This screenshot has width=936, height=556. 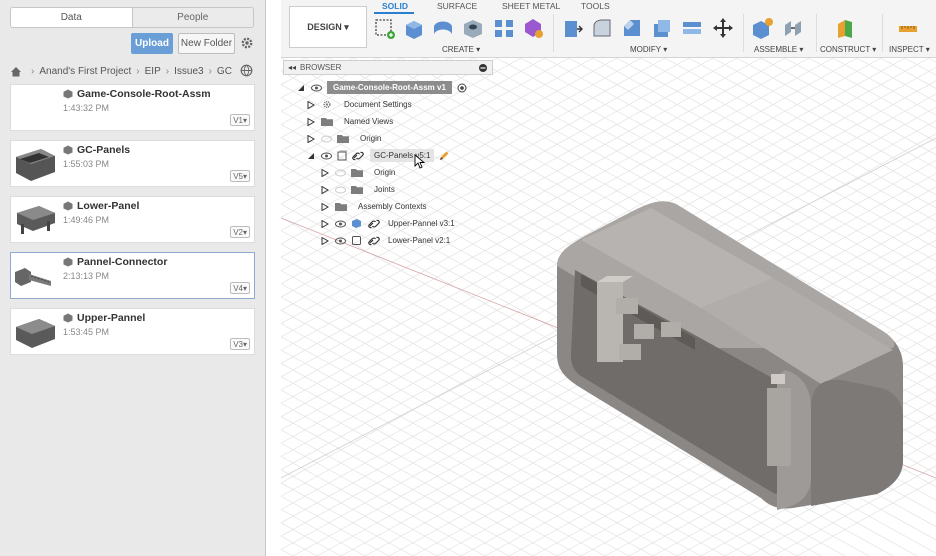 I want to click on browser-row: Named Views, so click(x=350, y=121).